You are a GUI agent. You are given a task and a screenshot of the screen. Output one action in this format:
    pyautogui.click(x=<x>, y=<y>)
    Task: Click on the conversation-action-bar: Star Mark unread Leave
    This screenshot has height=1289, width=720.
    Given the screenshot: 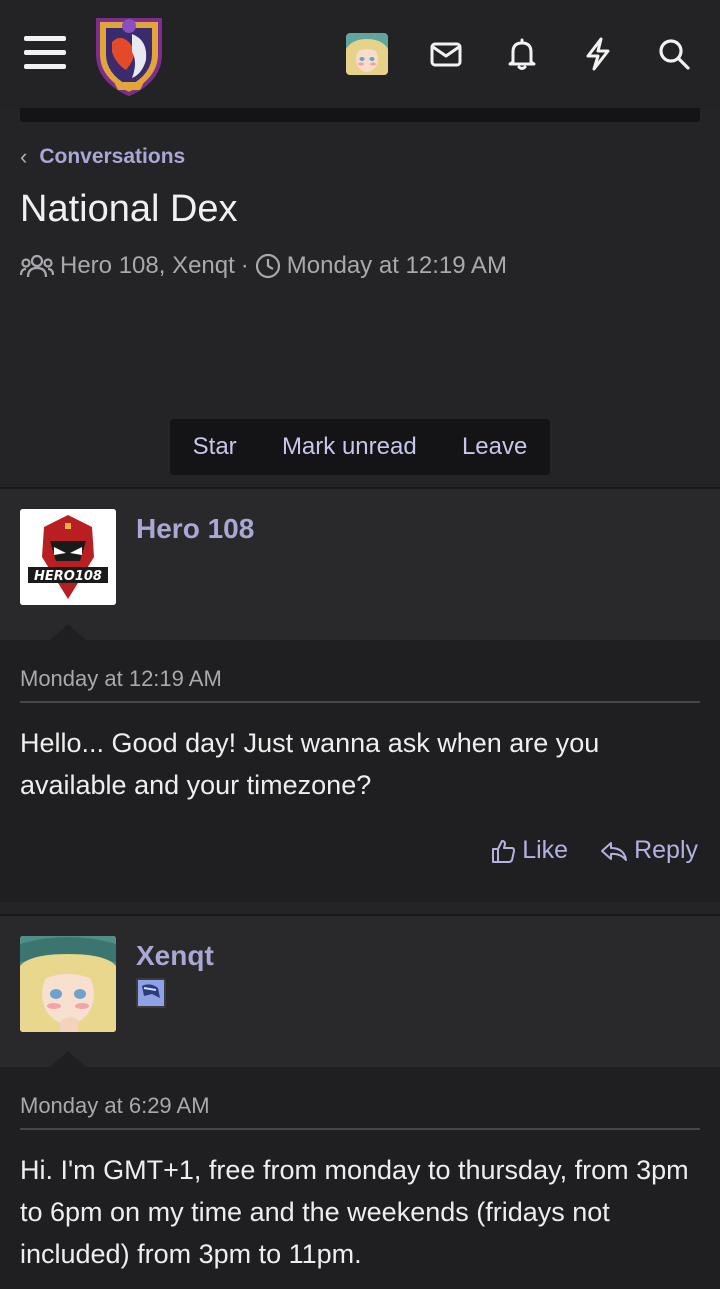 What is the action you would take?
    pyautogui.click(x=360, y=447)
    